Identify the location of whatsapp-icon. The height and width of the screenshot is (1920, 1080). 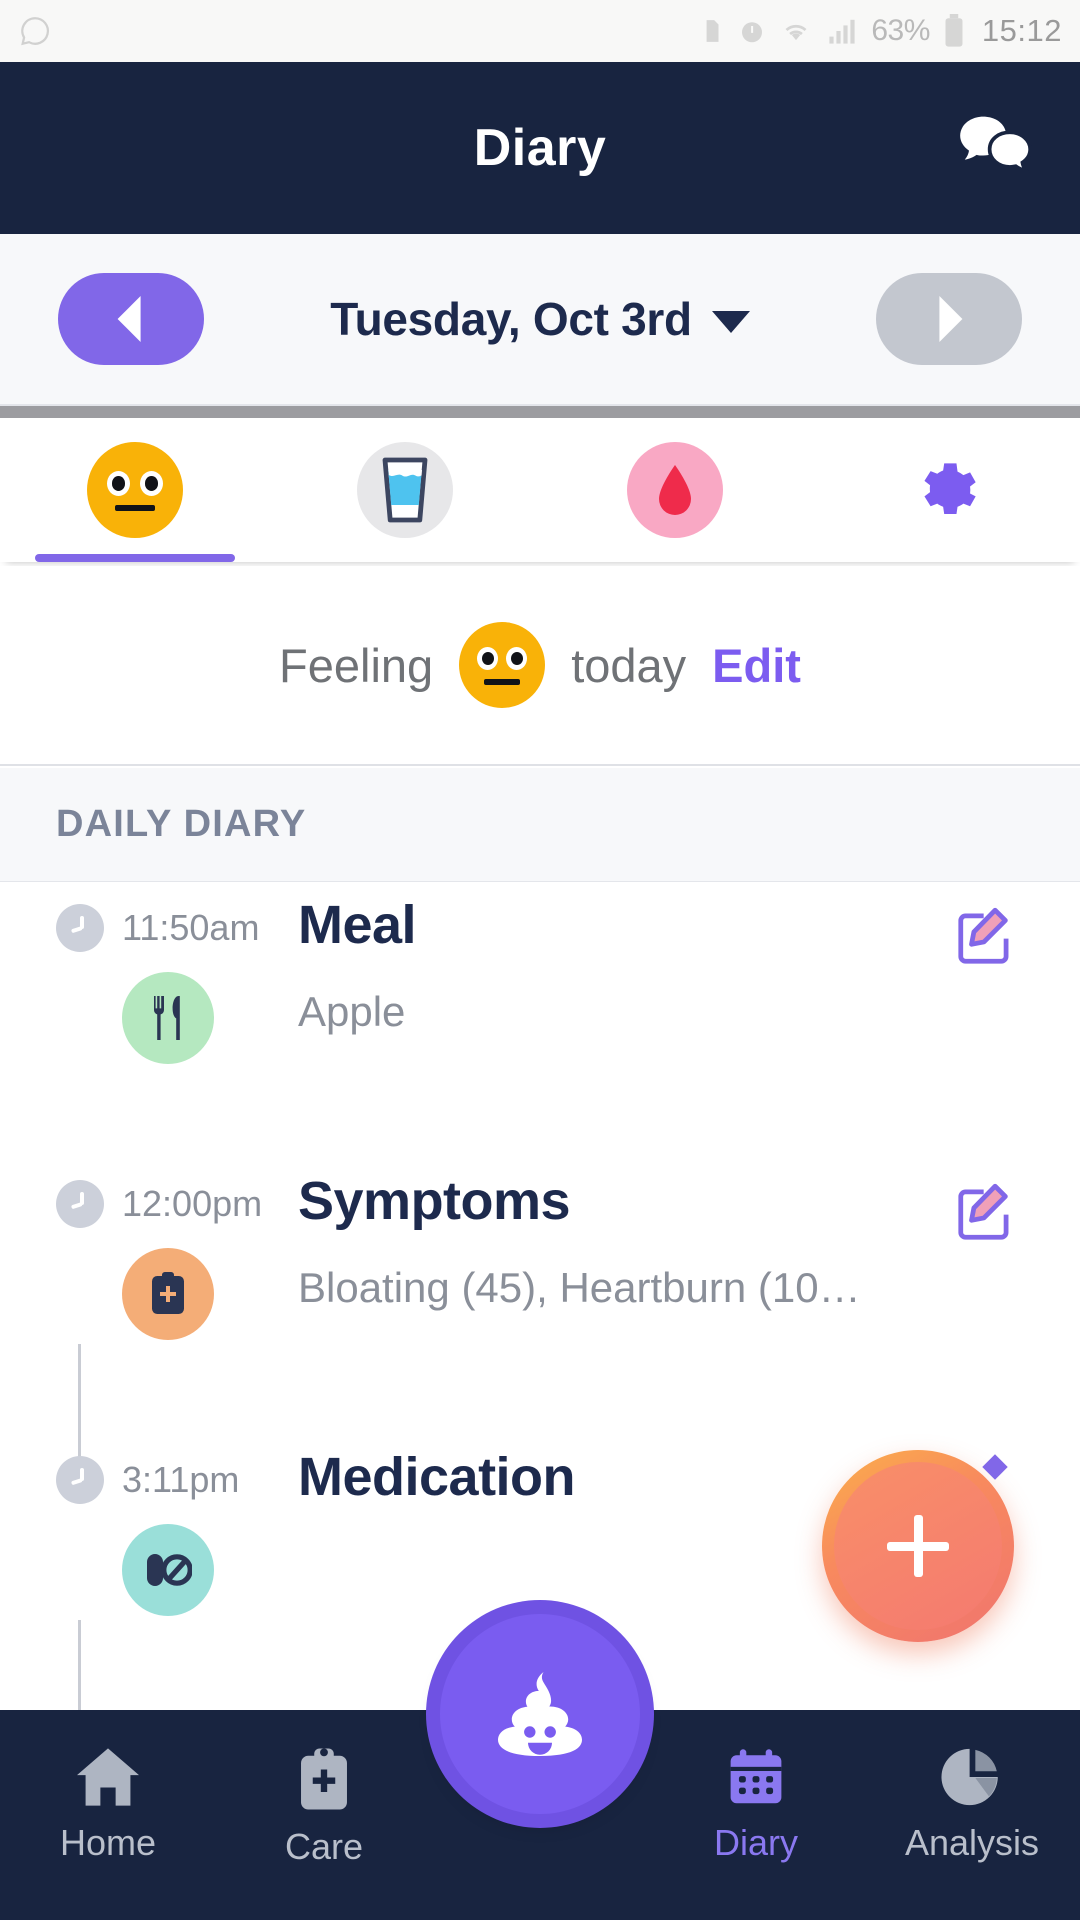
(35, 31).